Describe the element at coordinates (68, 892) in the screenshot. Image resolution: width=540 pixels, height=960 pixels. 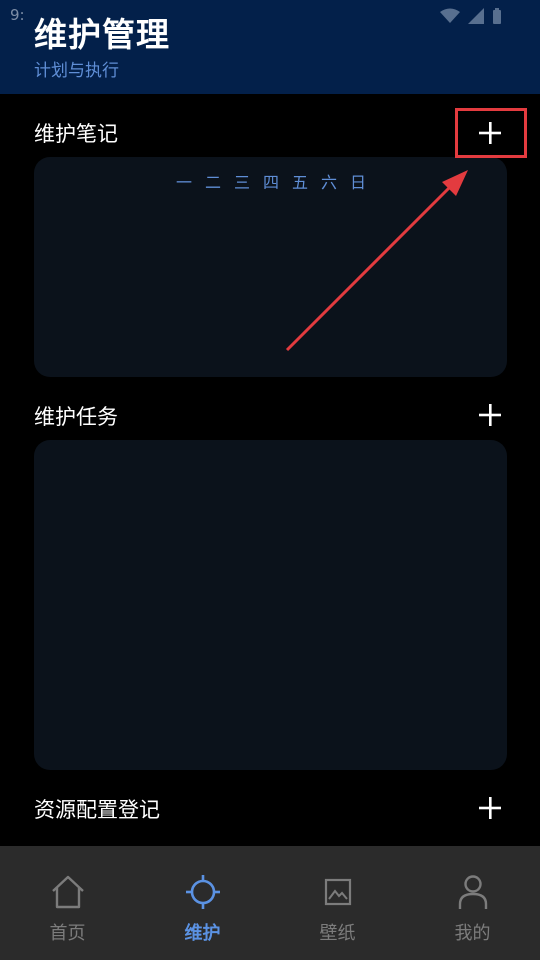
I see `home-icon` at that location.